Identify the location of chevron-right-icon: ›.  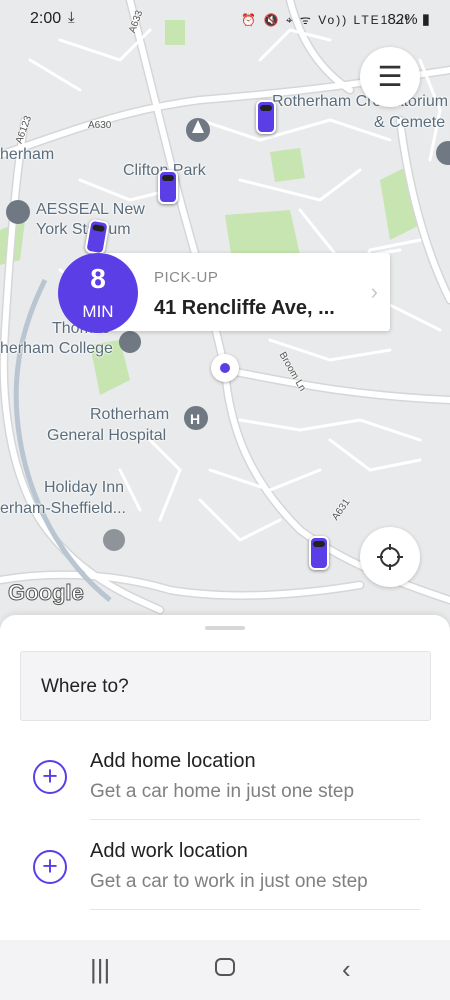
(374, 291).